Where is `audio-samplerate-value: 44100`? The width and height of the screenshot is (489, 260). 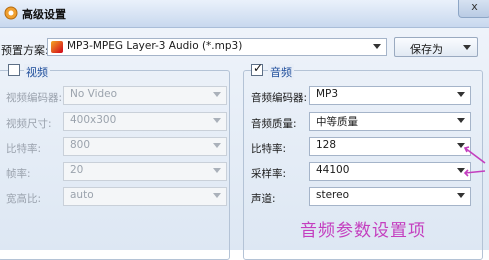 audio-samplerate-value: 44100 is located at coordinates (333, 170).